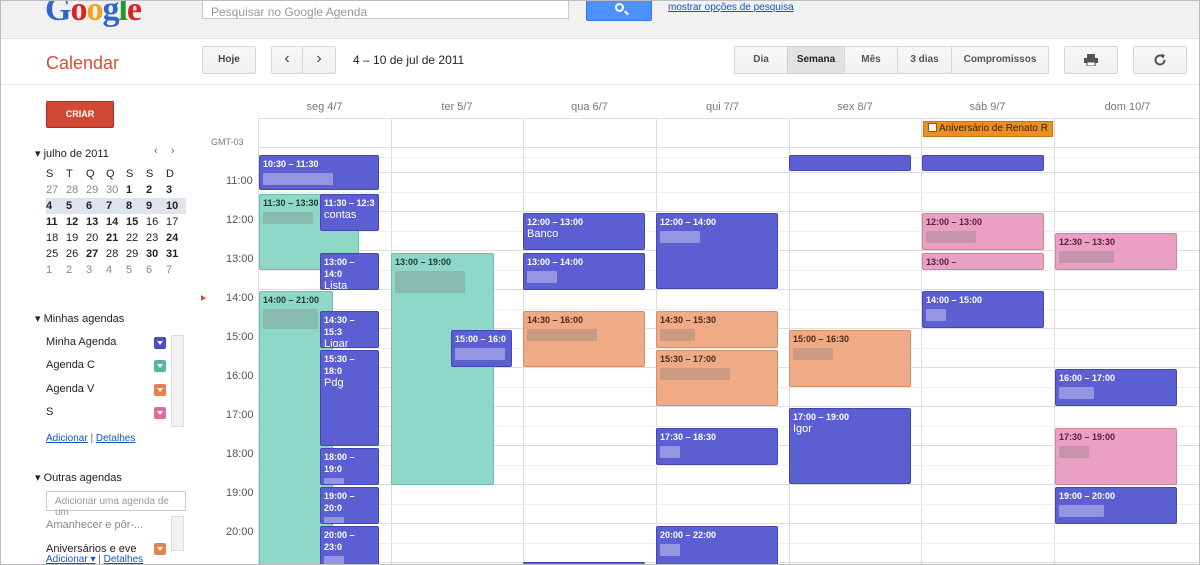 The height and width of the screenshot is (565, 1200). I want to click on event: 14:30 – 15:3Ligar Claudio, so click(349, 329).